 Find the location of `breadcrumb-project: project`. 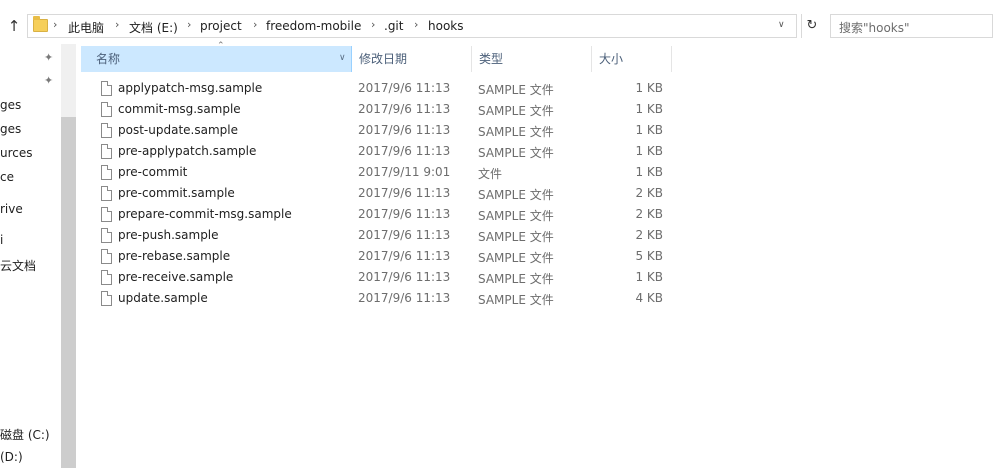

breadcrumb-project: project is located at coordinates (221, 26).